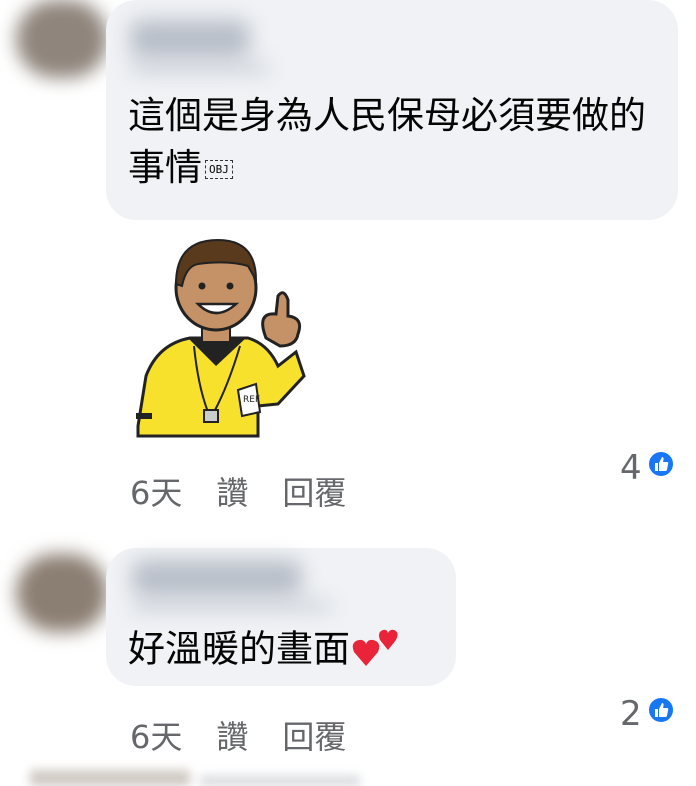 This screenshot has height=786, width=696. Describe the element at coordinates (265, 651) in the screenshot. I see `comment-text: 好溫暖的畫面` at that location.